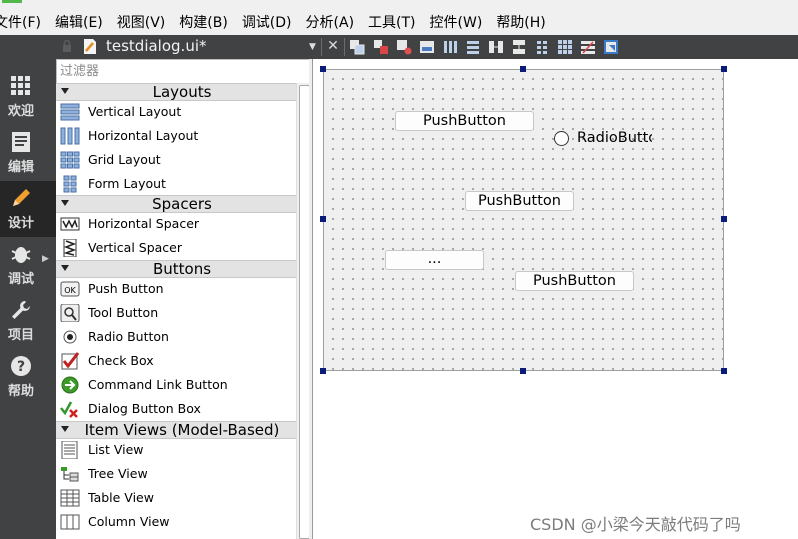 Image resolution: width=798 pixels, height=539 pixels. I want to click on widget-radio-button: Radio Button, so click(176, 337).